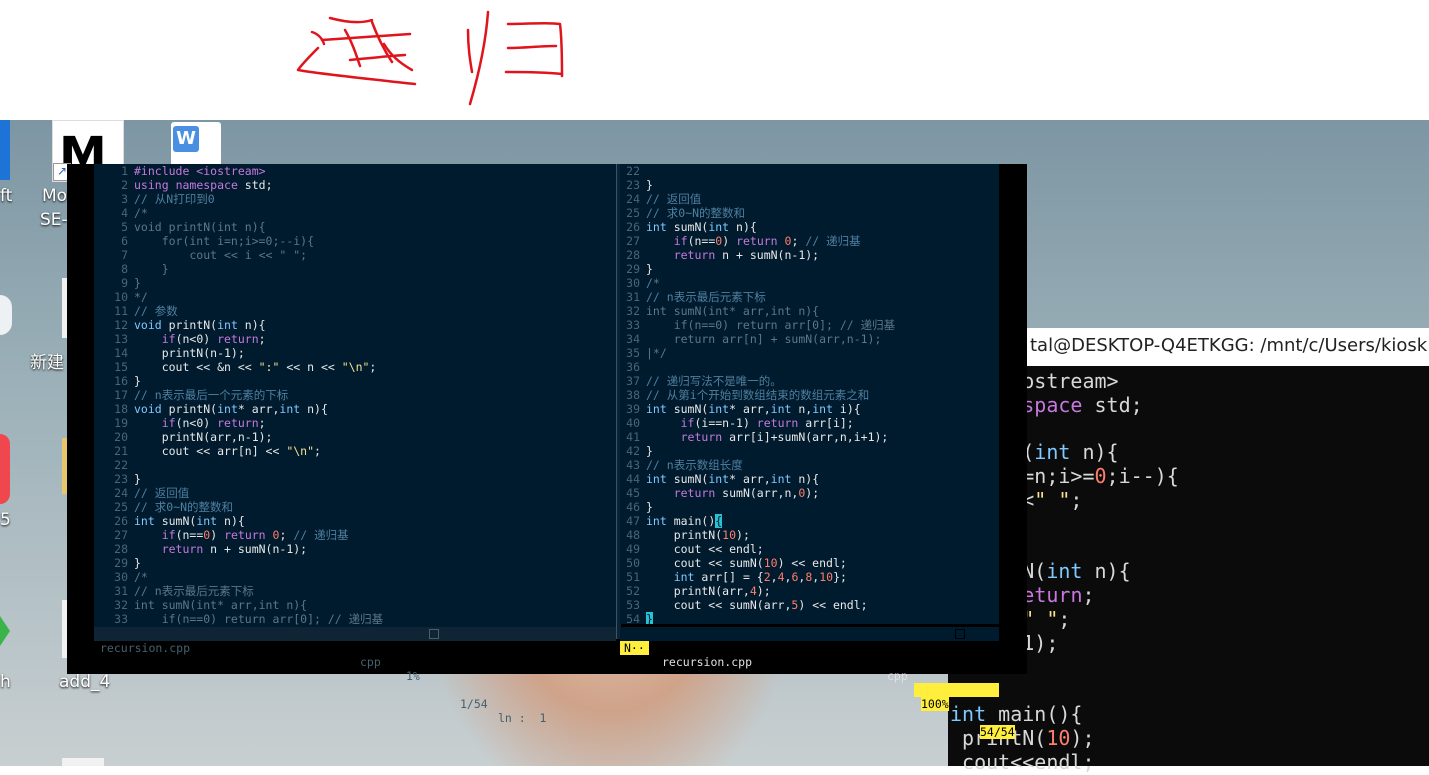 The width and height of the screenshot is (1429, 775). What do you see at coordinates (633, 409) in the screenshot?
I see `line-number: 39` at bounding box center [633, 409].